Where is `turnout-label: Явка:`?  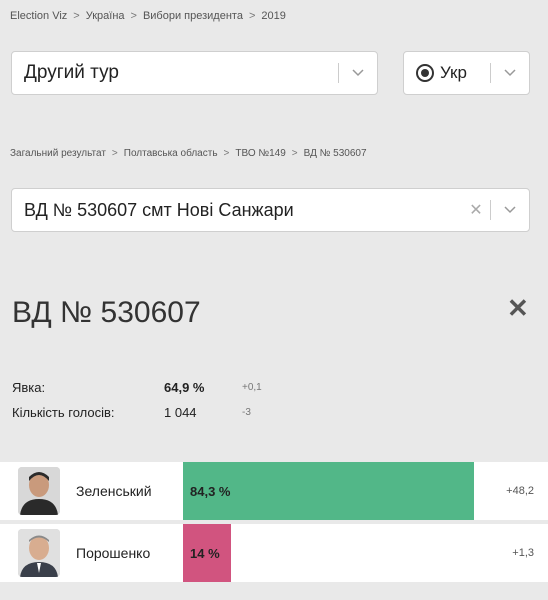
turnout-label: Явка: is located at coordinates (29, 387).